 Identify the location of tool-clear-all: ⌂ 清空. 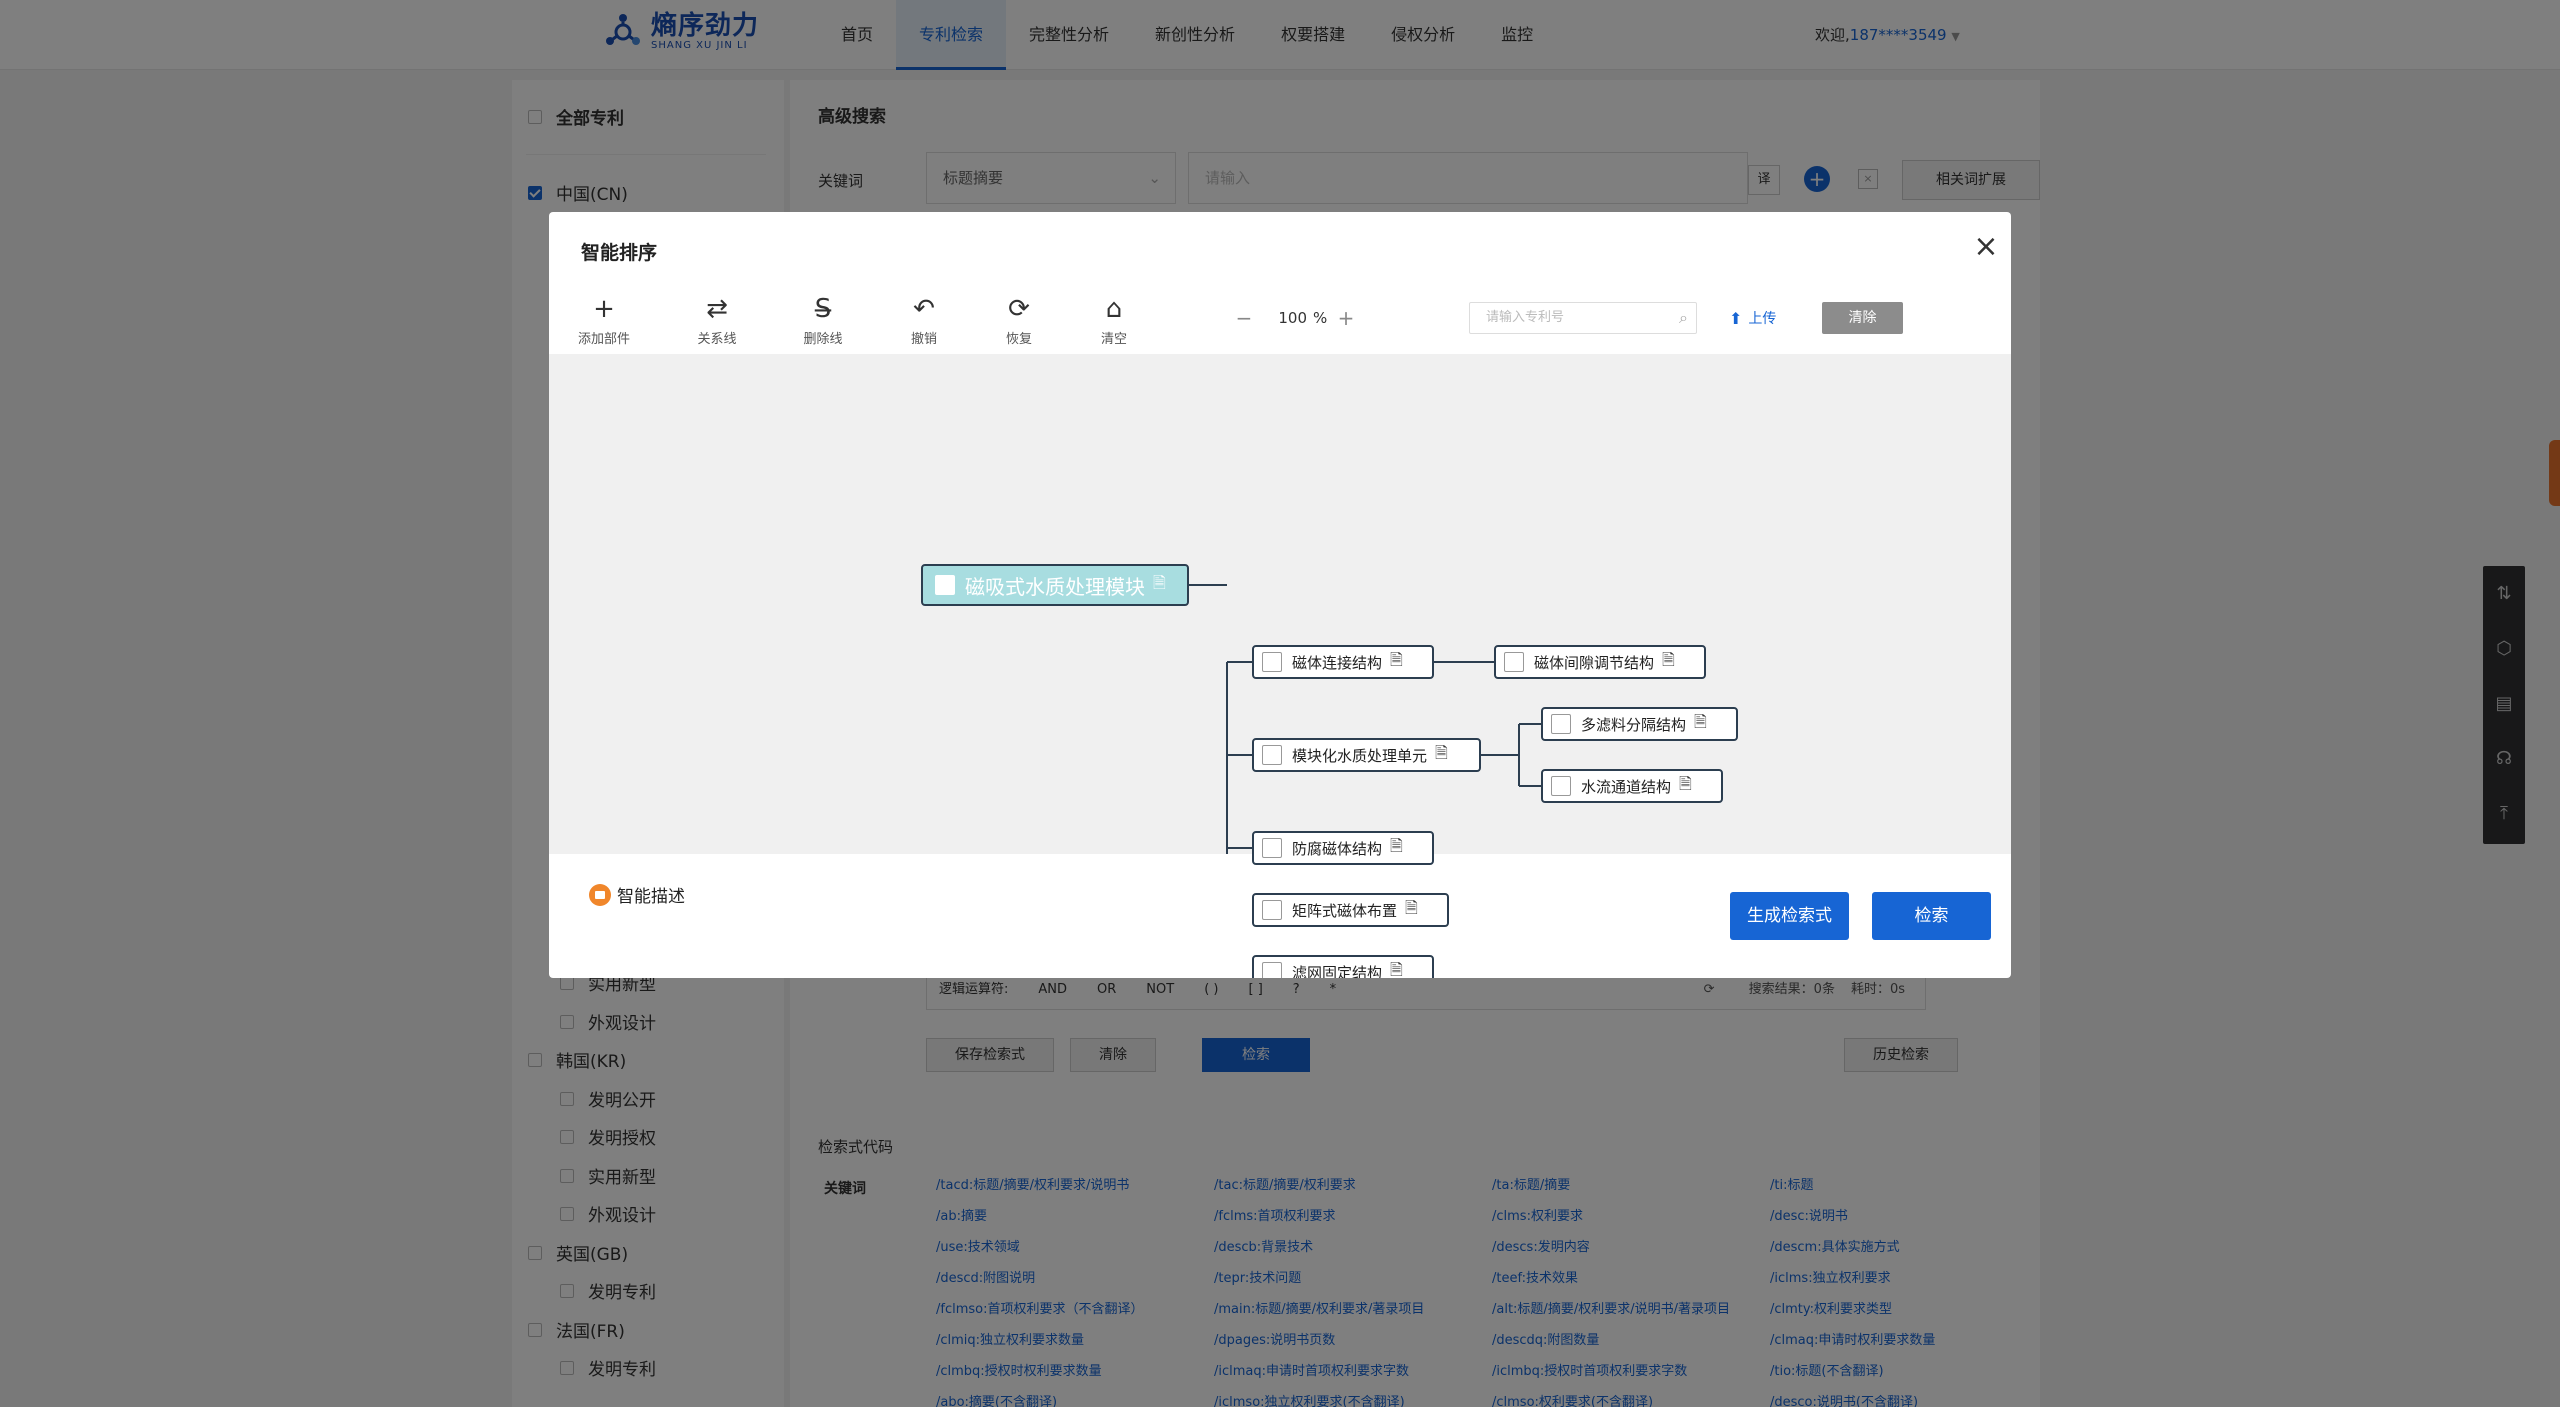
(1114, 320).